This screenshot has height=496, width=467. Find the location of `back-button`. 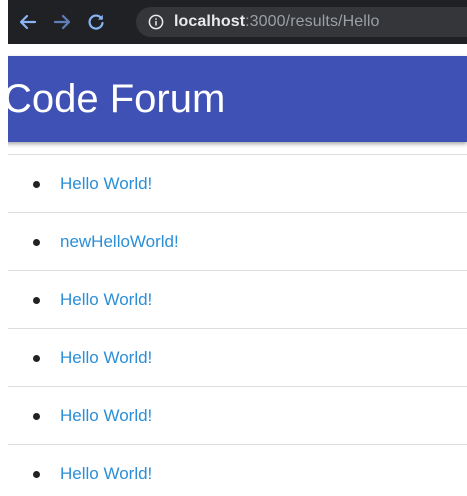

back-button is located at coordinates (28, 22).